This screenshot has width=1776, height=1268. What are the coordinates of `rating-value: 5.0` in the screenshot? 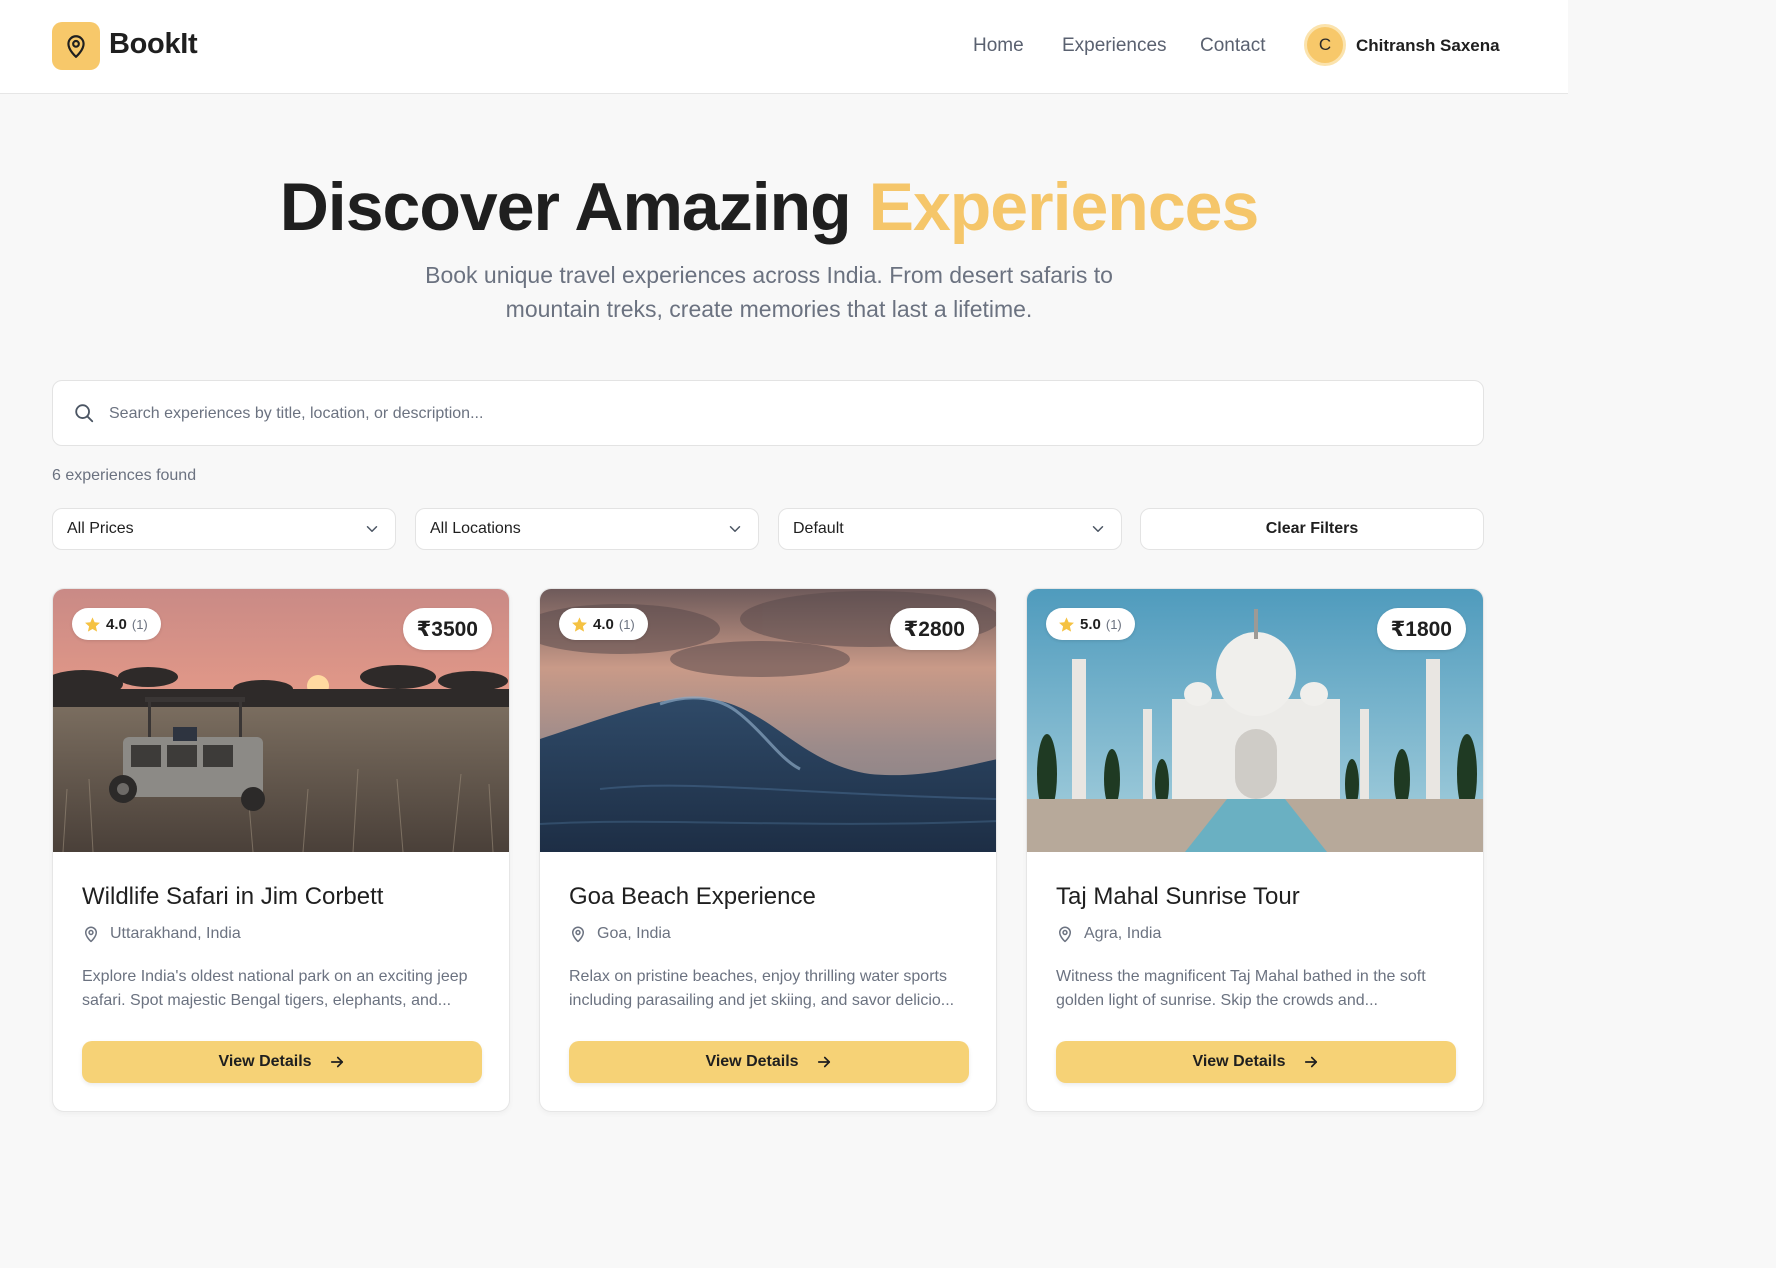 It's located at (1090, 624).